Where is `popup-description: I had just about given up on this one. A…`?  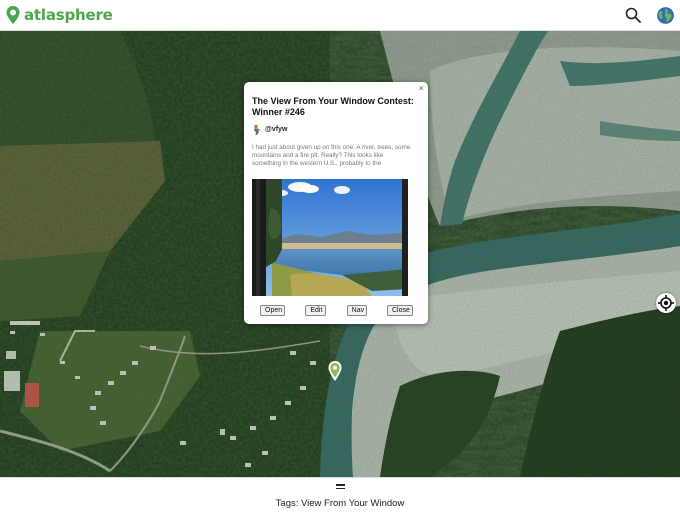 popup-description: I had just about given up on this one. A… is located at coordinates (331, 155).